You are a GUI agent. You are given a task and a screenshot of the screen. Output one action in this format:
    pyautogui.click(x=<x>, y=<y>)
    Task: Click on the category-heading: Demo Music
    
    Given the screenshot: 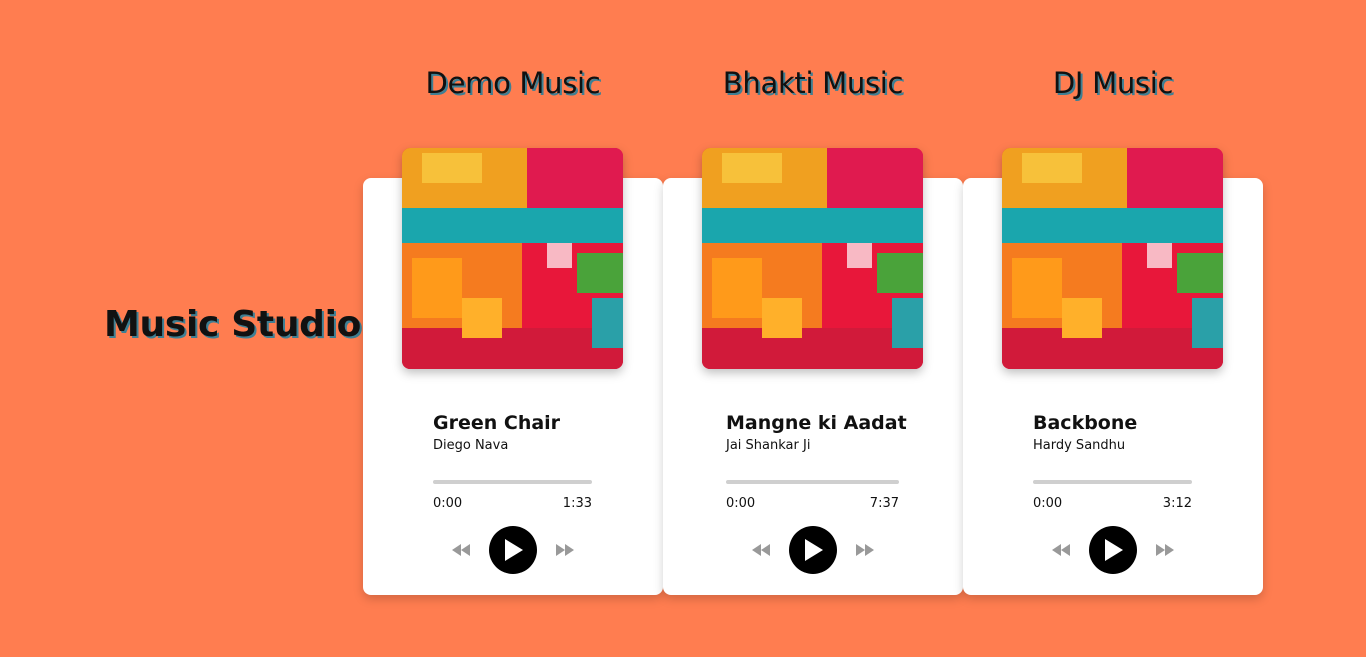 What is the action you would take?
    pyautogui.click(x=513, y=83)
    